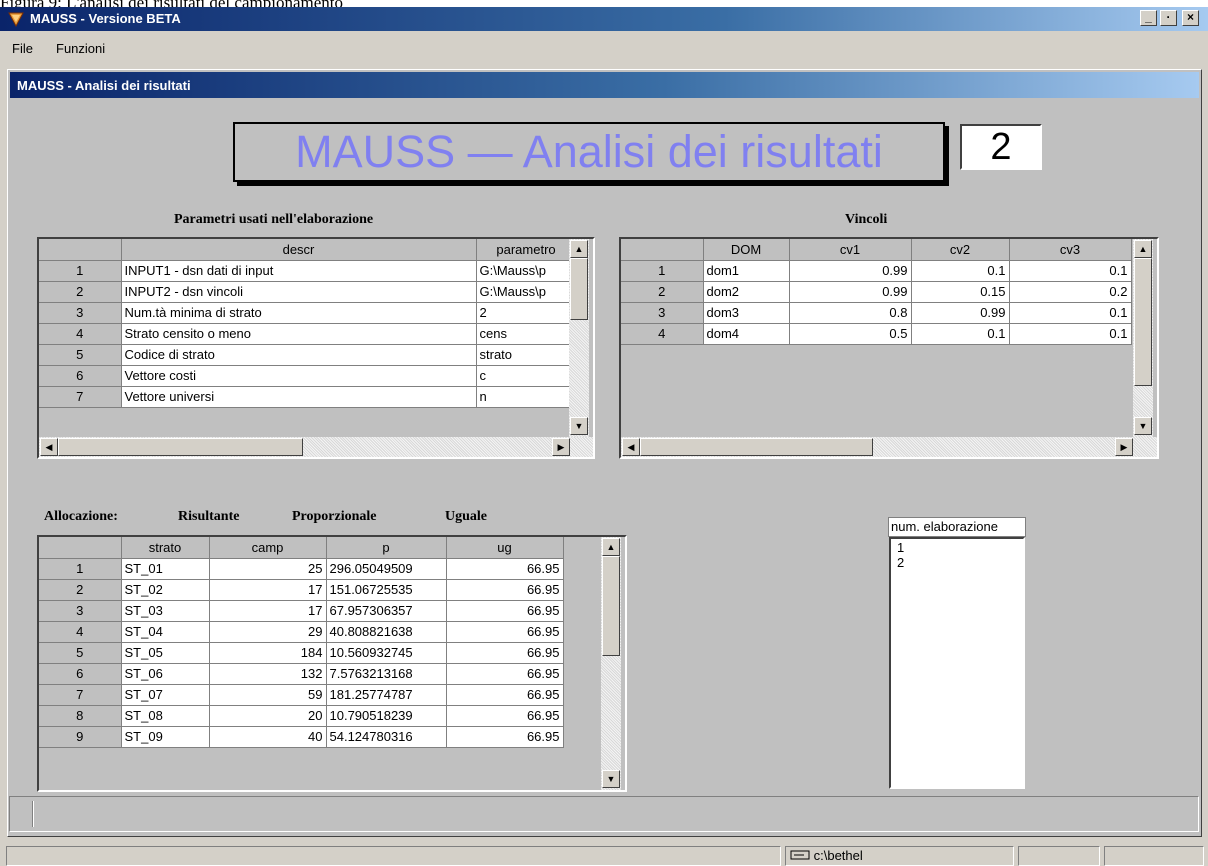 Image resolution: width=1208 pixels, height=866 pixels. What do you see at coordinates (386, 632) in the screenshot?
I see `cell-p: 40.808821638` at bounding box center [386, 632].